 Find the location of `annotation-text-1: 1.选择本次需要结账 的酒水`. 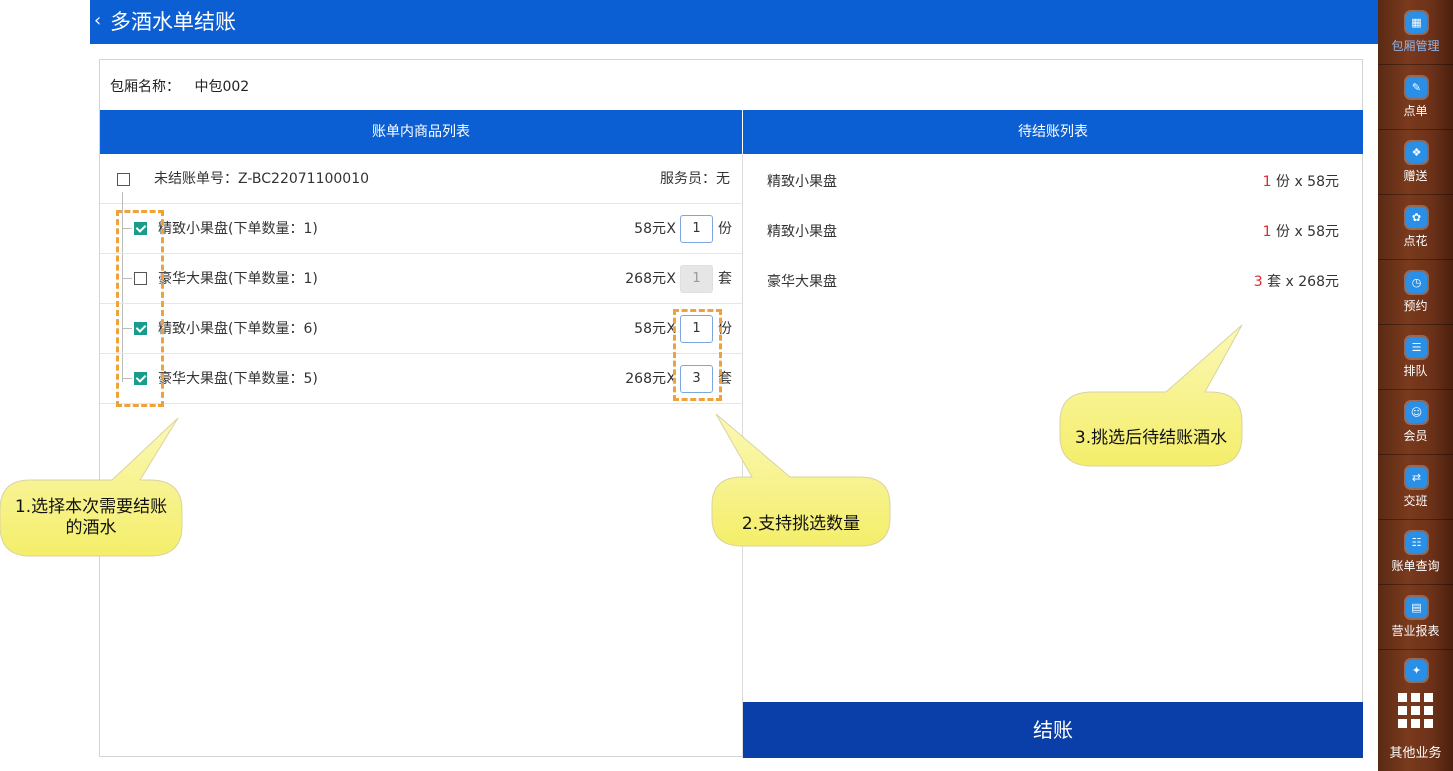

annotation-text-1: 1.选择本次需要结账 的酒水 is located at coordinates (91, 518).